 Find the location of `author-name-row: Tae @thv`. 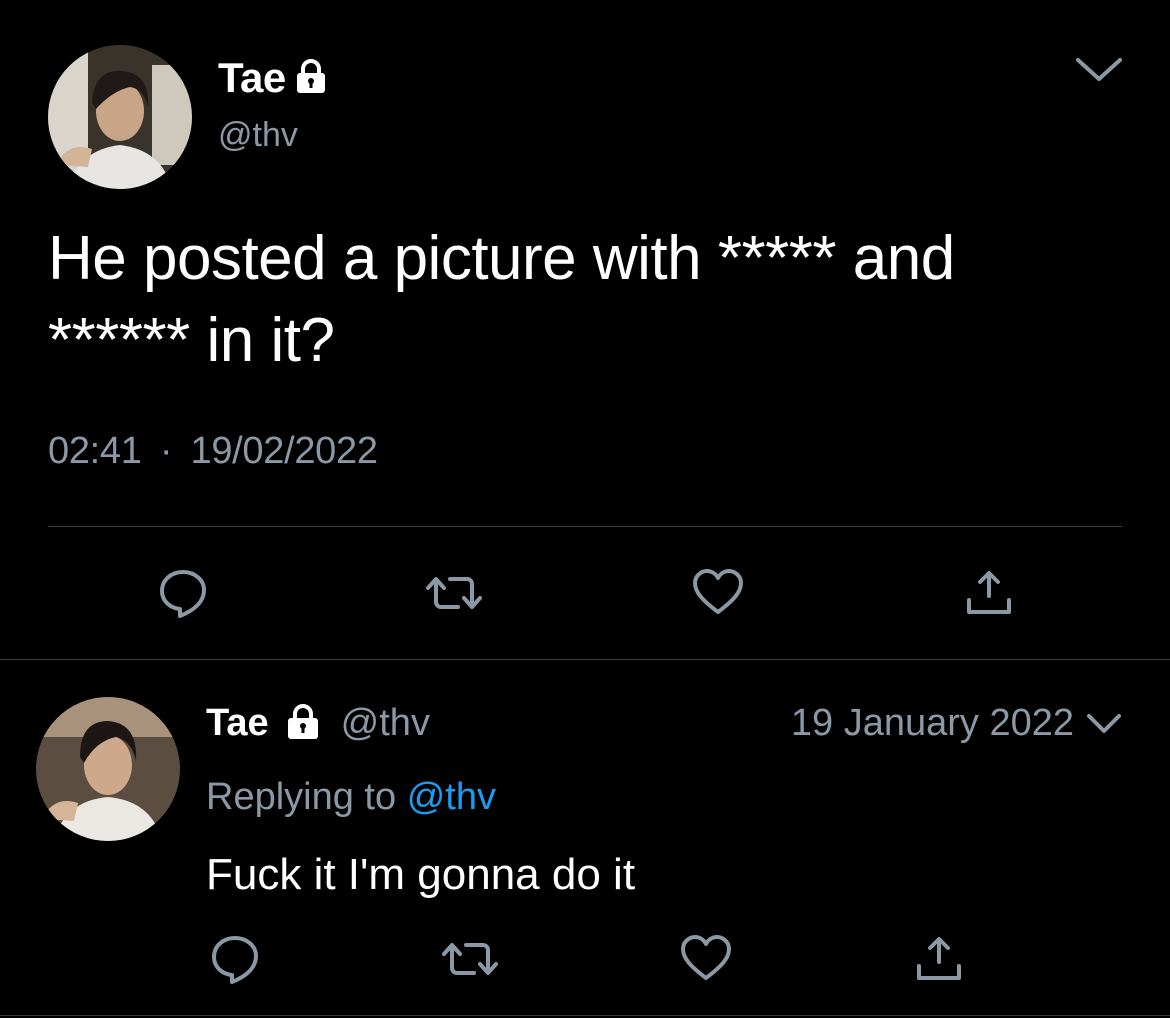

author-name-row: Tae @thv is located at coordinates (318, 723).